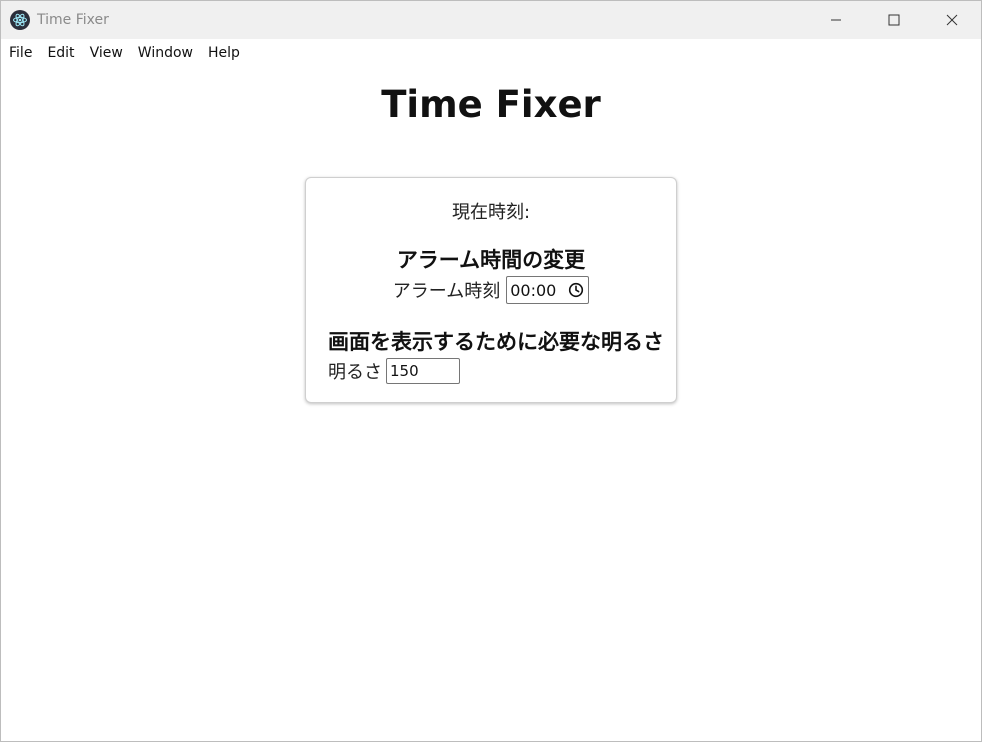  What do you see at coordinates (446, 291) in the screenshot?
I see `alarm-time-label: アラーム時刻` at bounding box center [446, 291].